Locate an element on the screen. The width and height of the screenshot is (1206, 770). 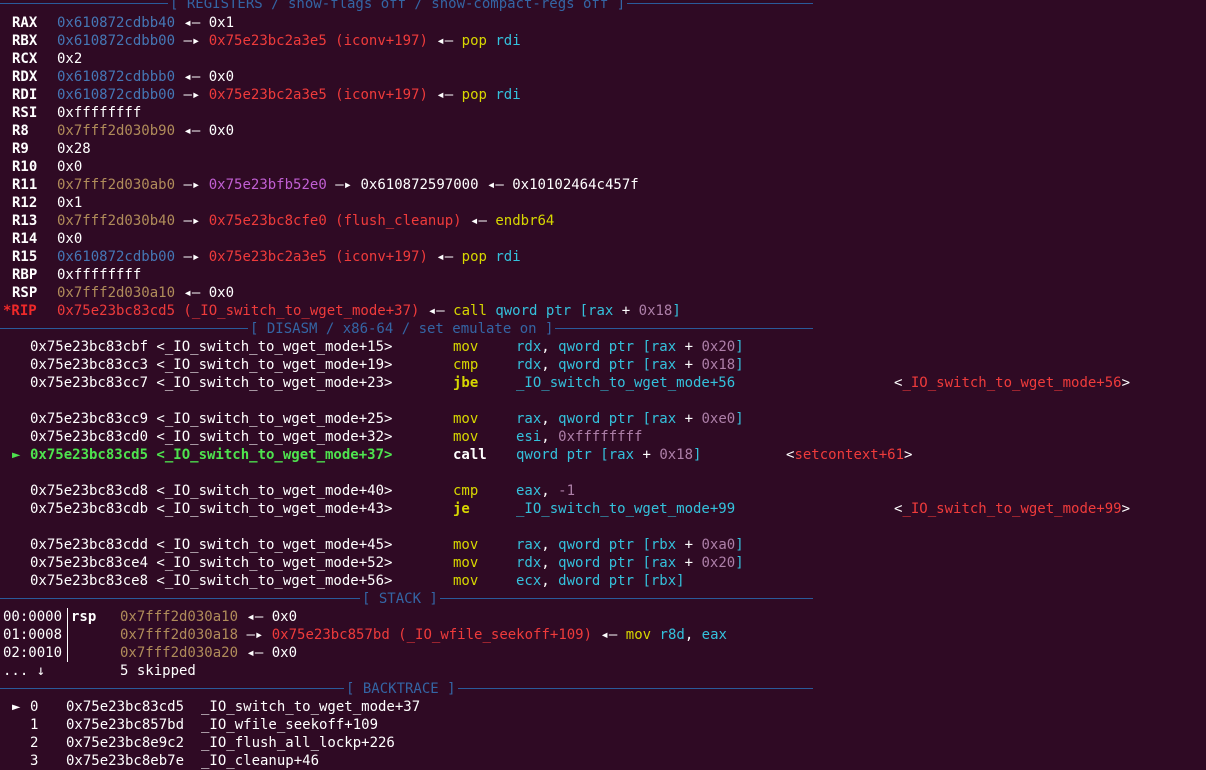
backtrace-header: [ BACKTRACE ] is located at coordinates (401, 689).